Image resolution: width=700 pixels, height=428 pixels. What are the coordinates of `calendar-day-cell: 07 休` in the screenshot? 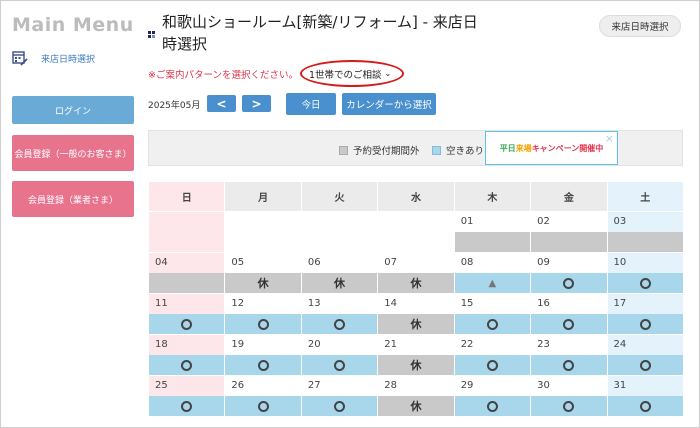 It's located at (416, 273).